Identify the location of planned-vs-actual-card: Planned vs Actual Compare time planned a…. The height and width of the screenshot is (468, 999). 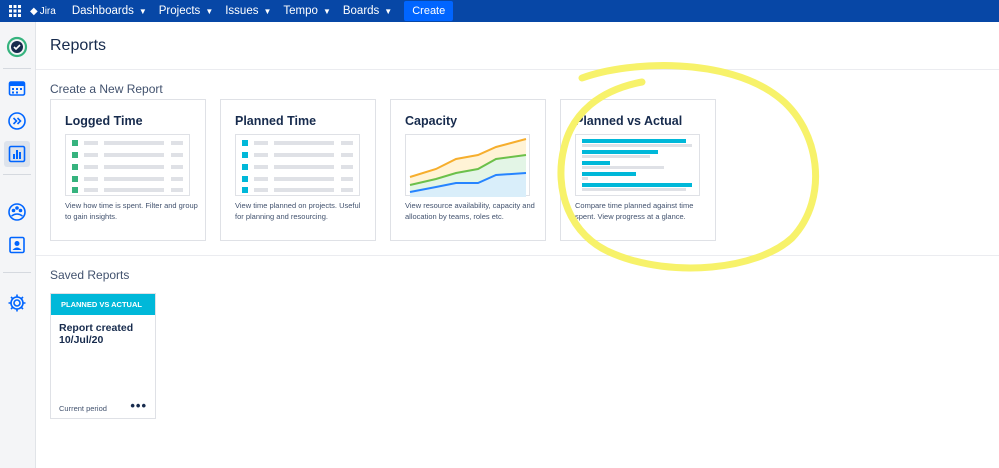
(638, 170).